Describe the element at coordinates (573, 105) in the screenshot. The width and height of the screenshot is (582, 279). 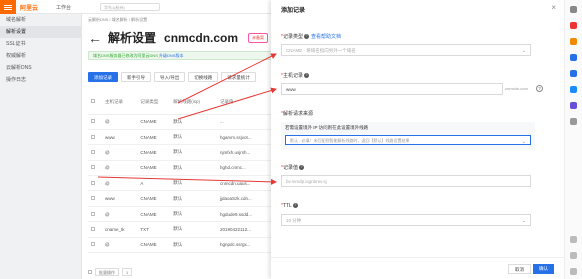
I see `app-icon` at that location.